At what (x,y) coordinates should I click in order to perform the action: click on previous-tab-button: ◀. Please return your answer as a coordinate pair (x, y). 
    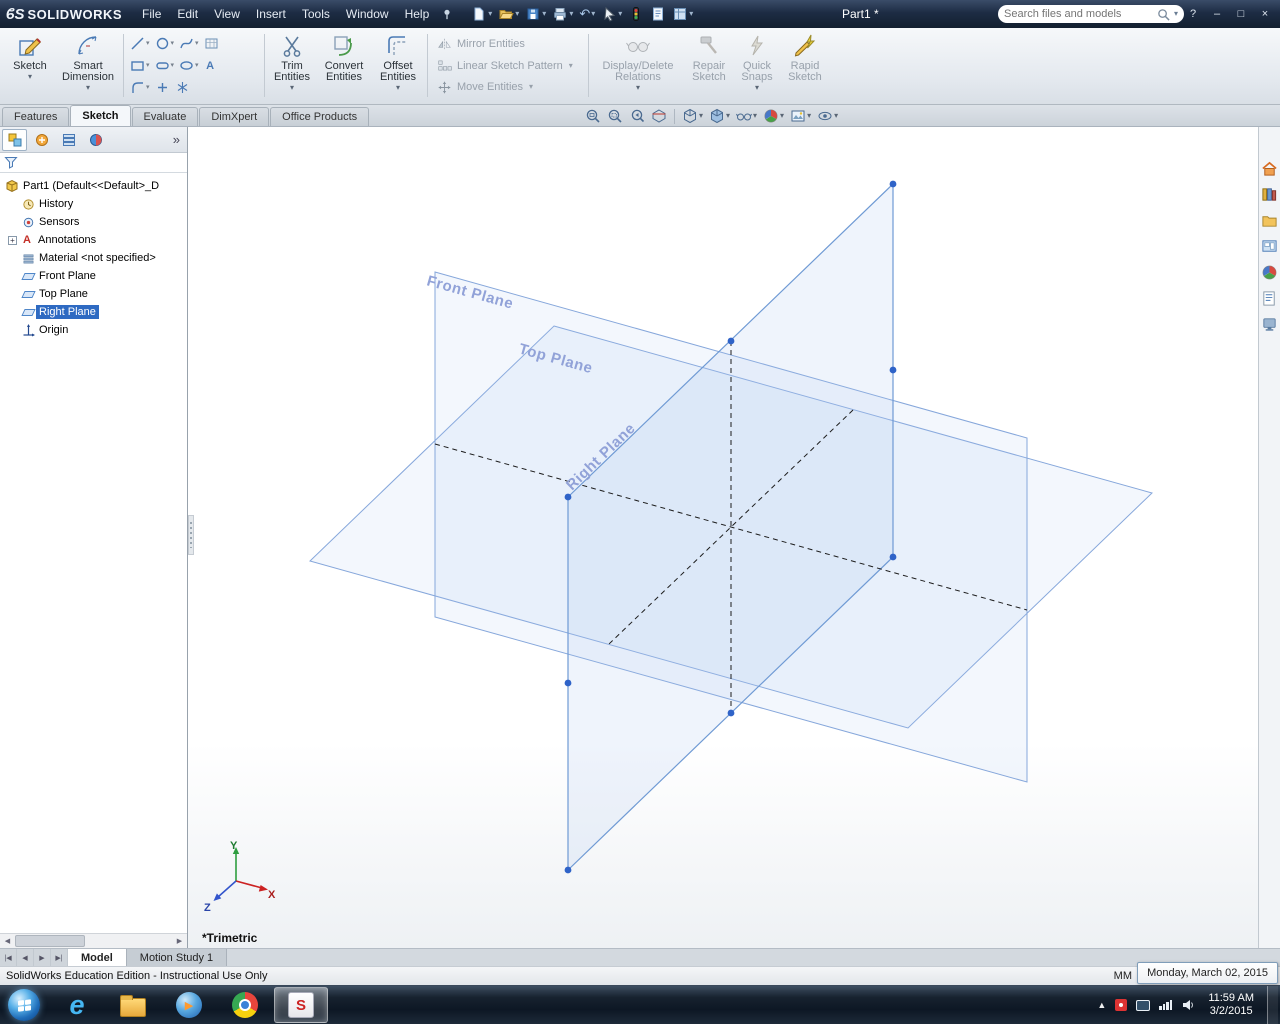
    Looking at the image, I should click on (25, 957).